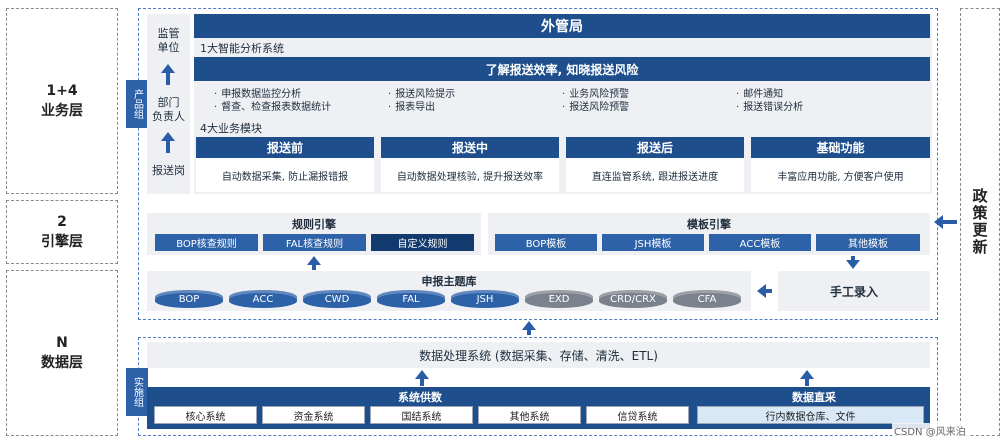 This screenshot has width=1007, height=445. I want to click on source-system: 资金系统, so click(313, 415).